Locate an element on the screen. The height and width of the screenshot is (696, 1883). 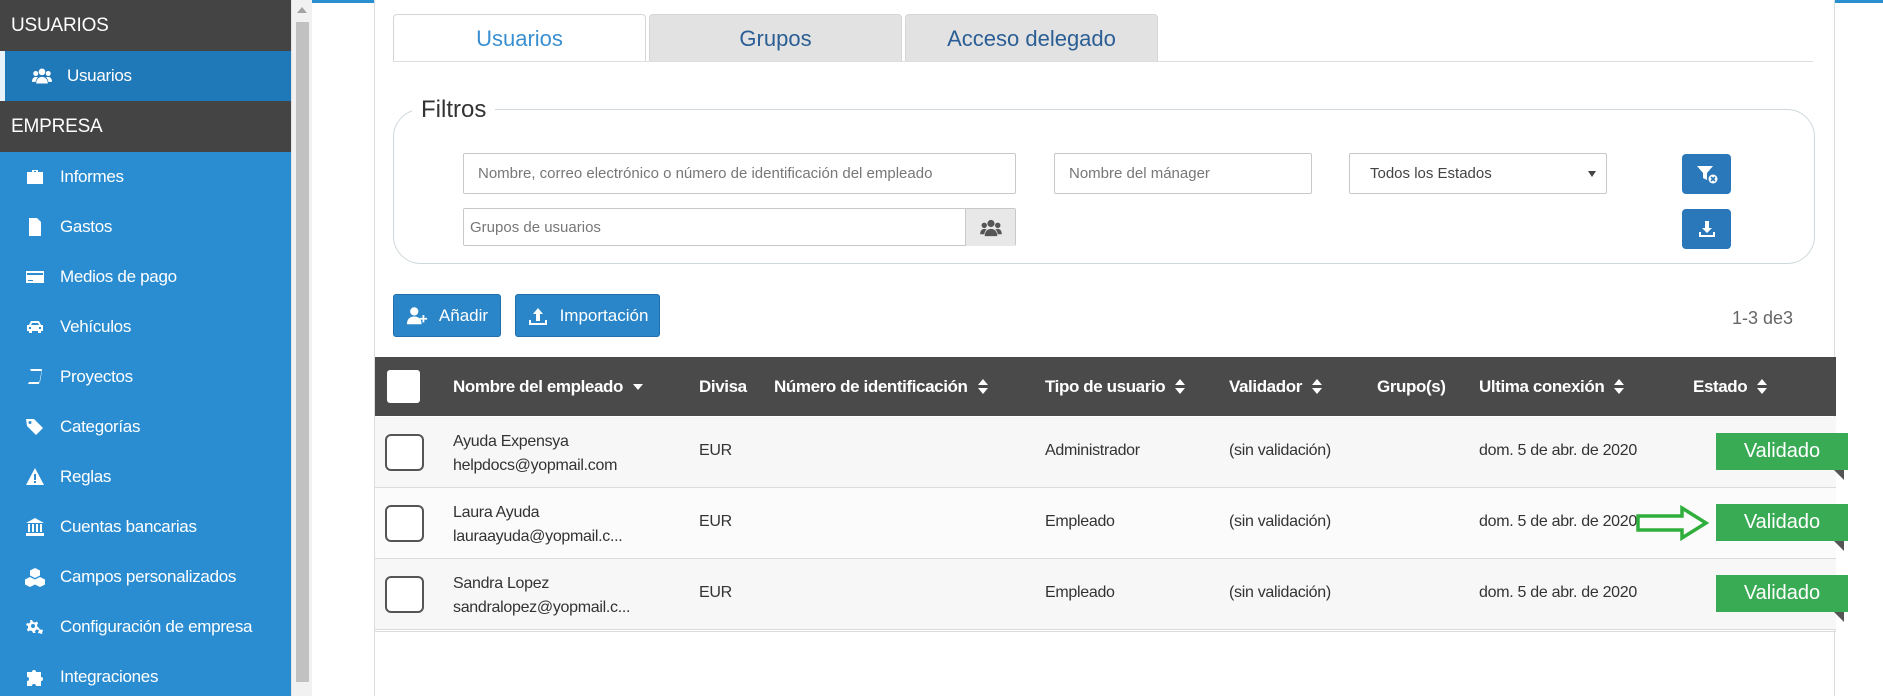
currency-cell: EUR is located at coordinates (715, 521).